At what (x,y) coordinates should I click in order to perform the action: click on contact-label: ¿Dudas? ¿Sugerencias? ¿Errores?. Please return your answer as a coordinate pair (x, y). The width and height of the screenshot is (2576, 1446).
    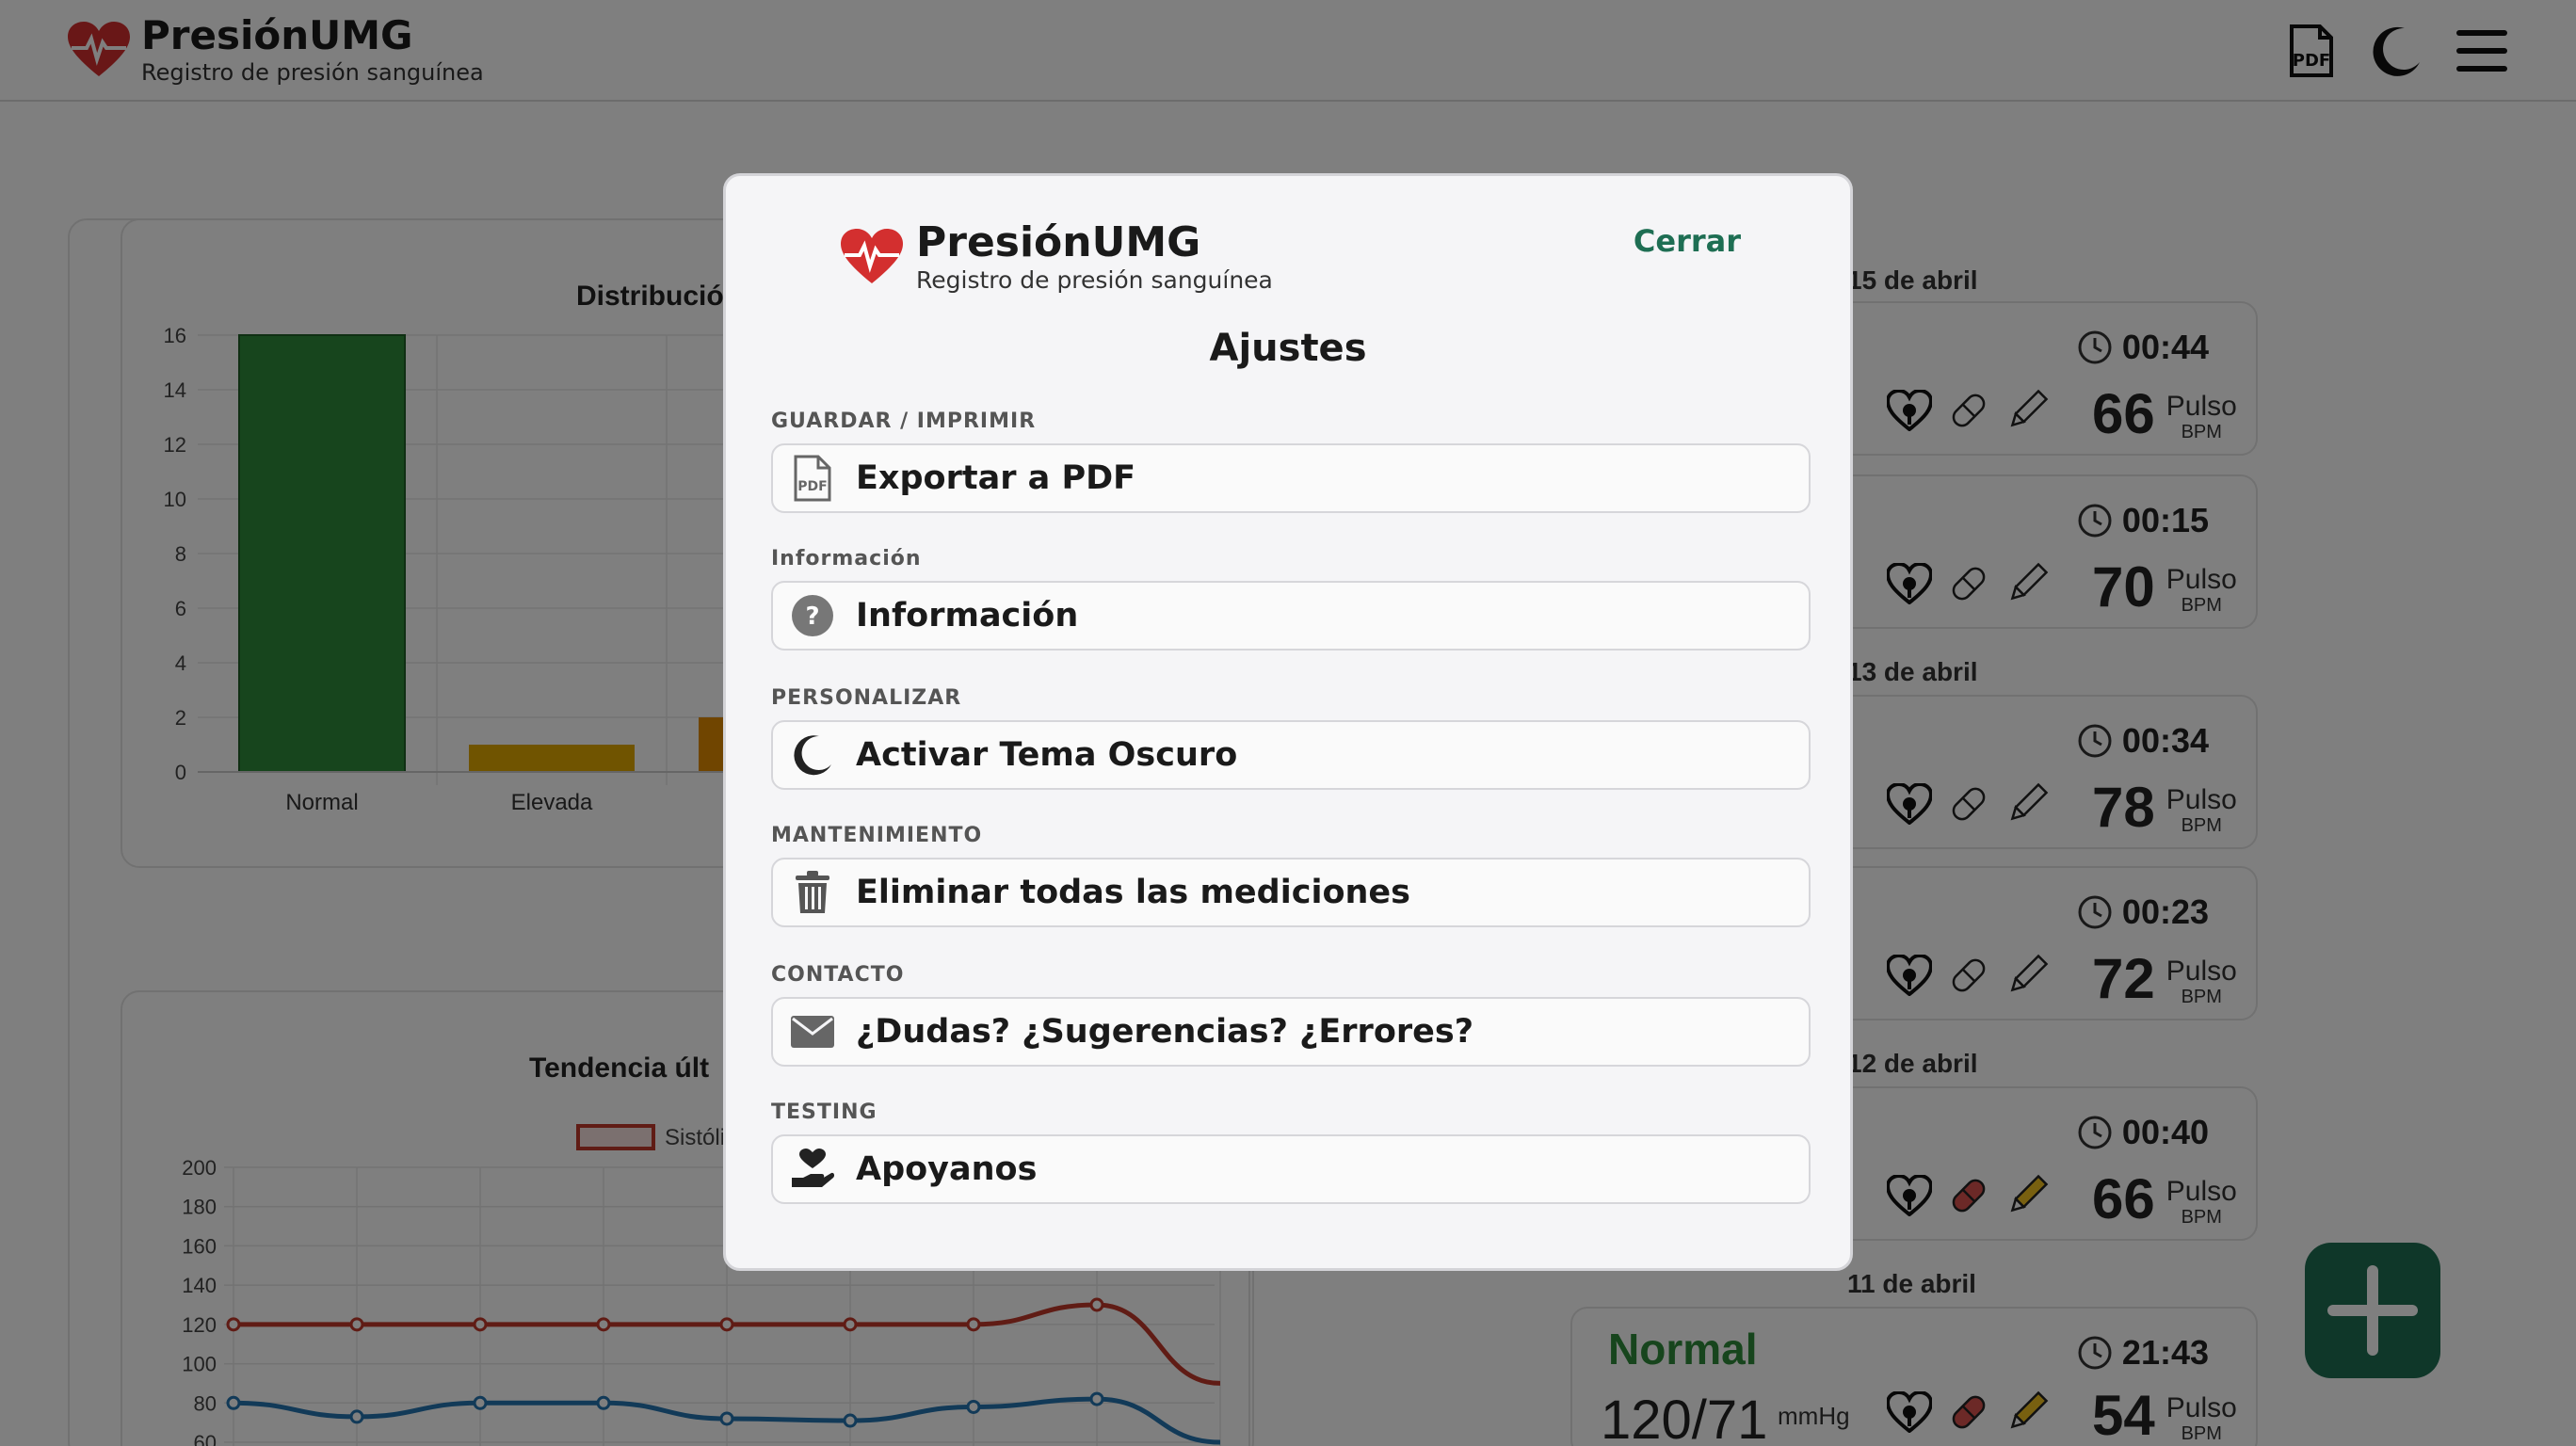
    Looking at the image, I should click on (1164, 1032).